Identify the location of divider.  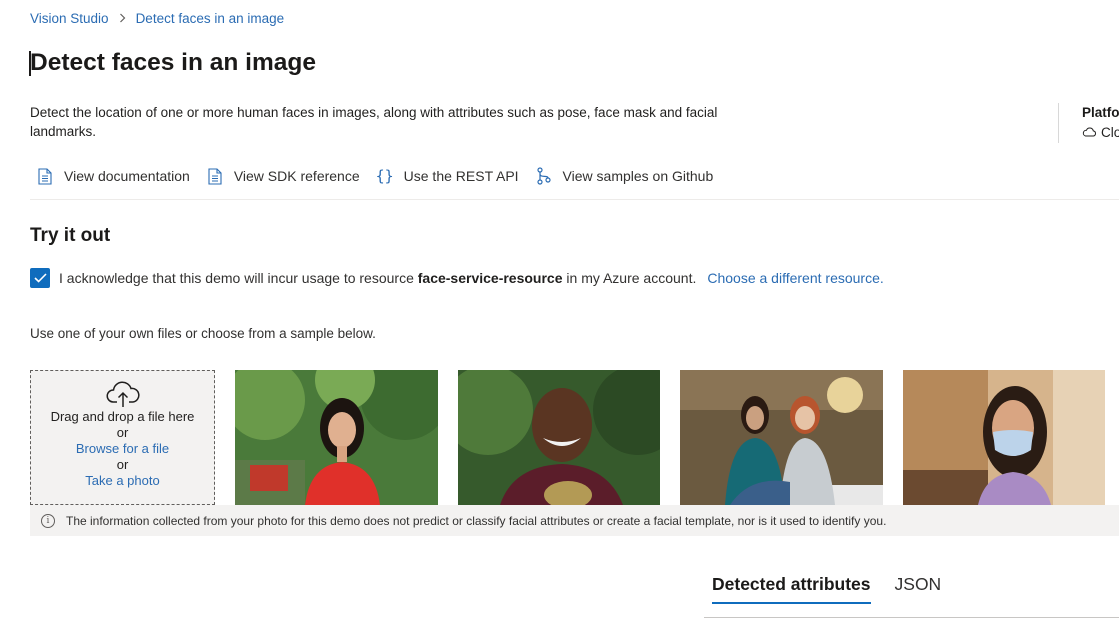
(574, 199).